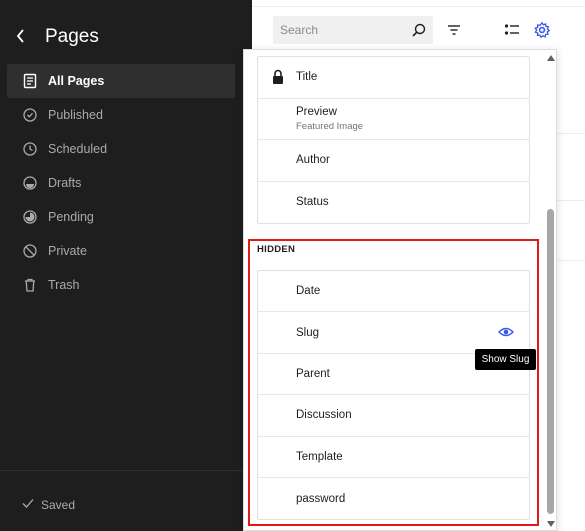  I want to click on scroll-up-arrow-icon, so click(551, 58).